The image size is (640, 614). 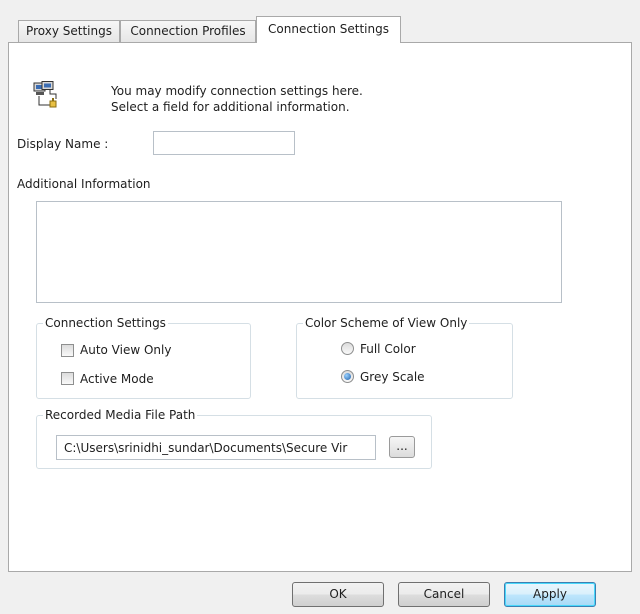 What do you see at coordinates (67, 378) in the screenshot?
I see `active-mode-checkbox` at bounding box center [67, 378].